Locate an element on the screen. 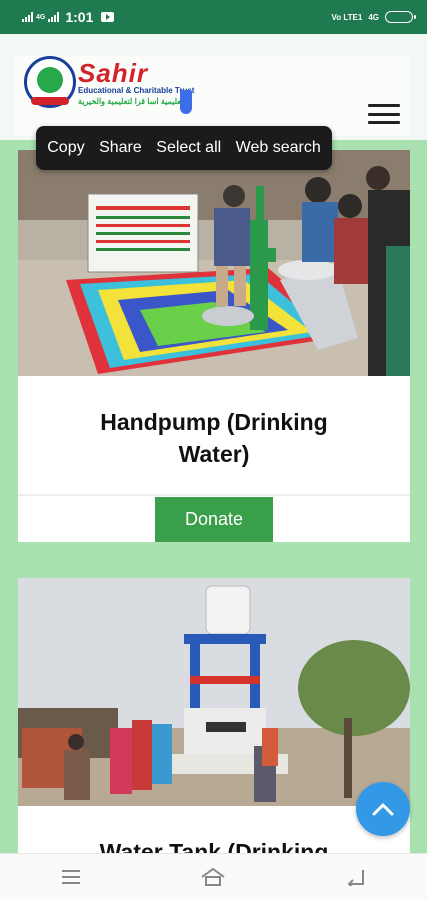  card-divider is located at coordinates (214, 495).